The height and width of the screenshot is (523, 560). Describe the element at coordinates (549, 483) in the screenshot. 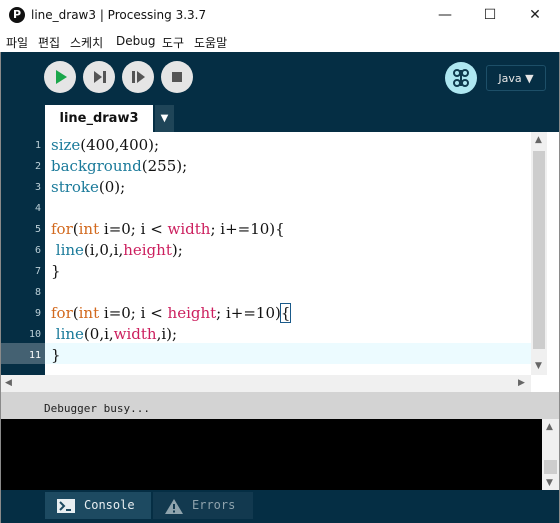

I see `console-scroll-down-icon: ▼` at that location.